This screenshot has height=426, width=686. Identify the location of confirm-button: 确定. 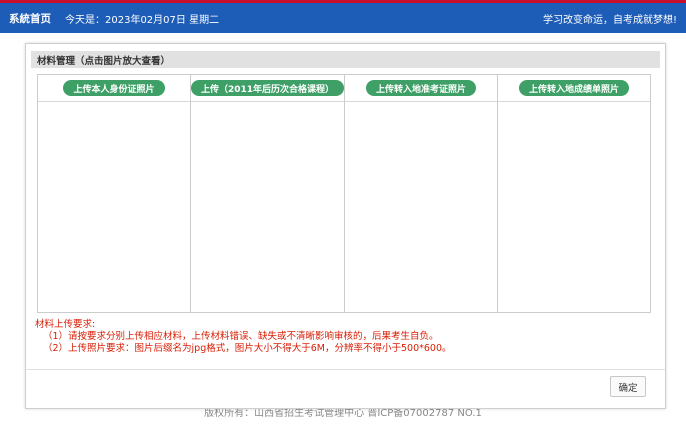
(628, 386).